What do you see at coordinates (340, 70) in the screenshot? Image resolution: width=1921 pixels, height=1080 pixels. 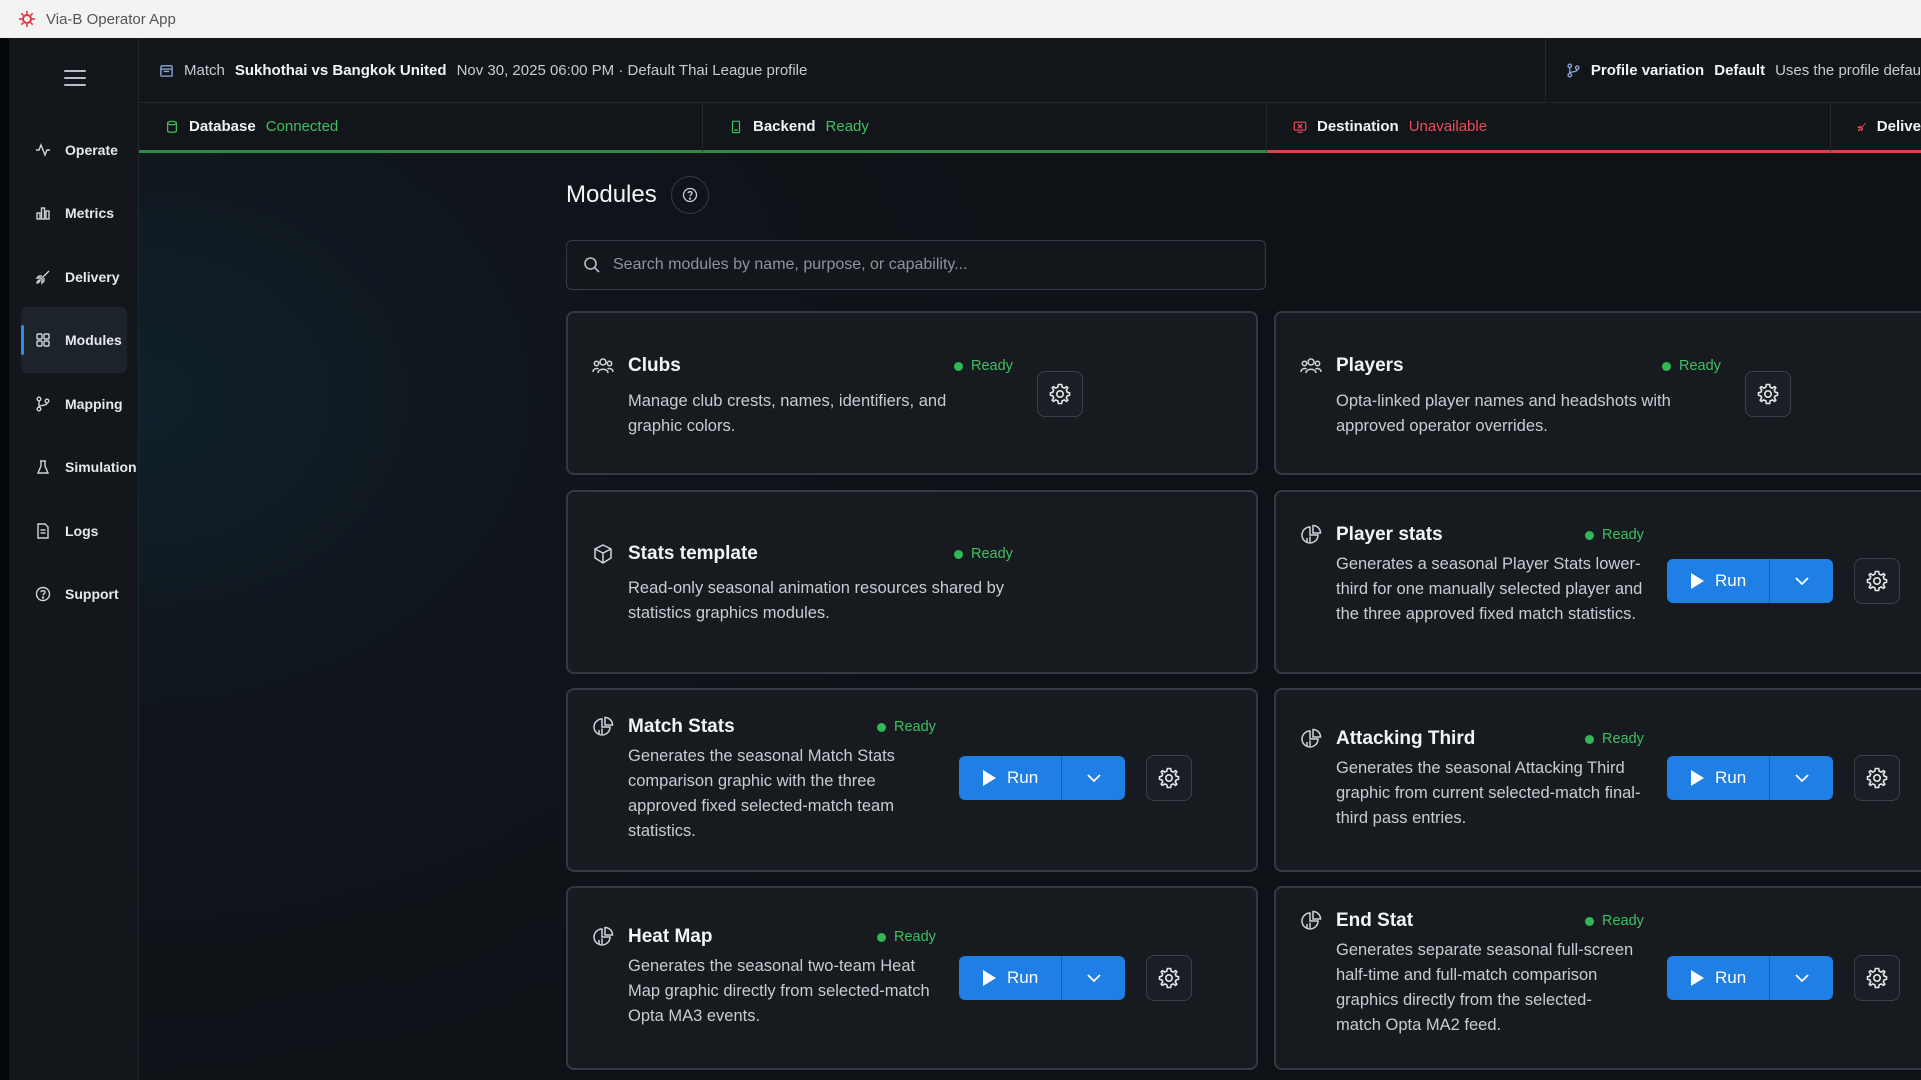 I see `match-name: Sukhothai vs Bangkok United` at bounding box center [340, 70].